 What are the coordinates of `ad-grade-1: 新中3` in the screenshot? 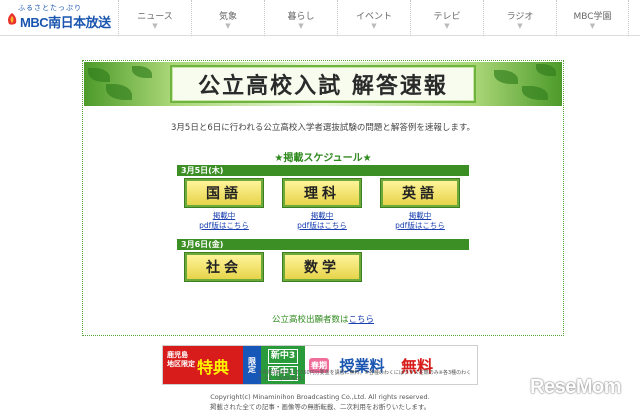 It's located at (283, 356).